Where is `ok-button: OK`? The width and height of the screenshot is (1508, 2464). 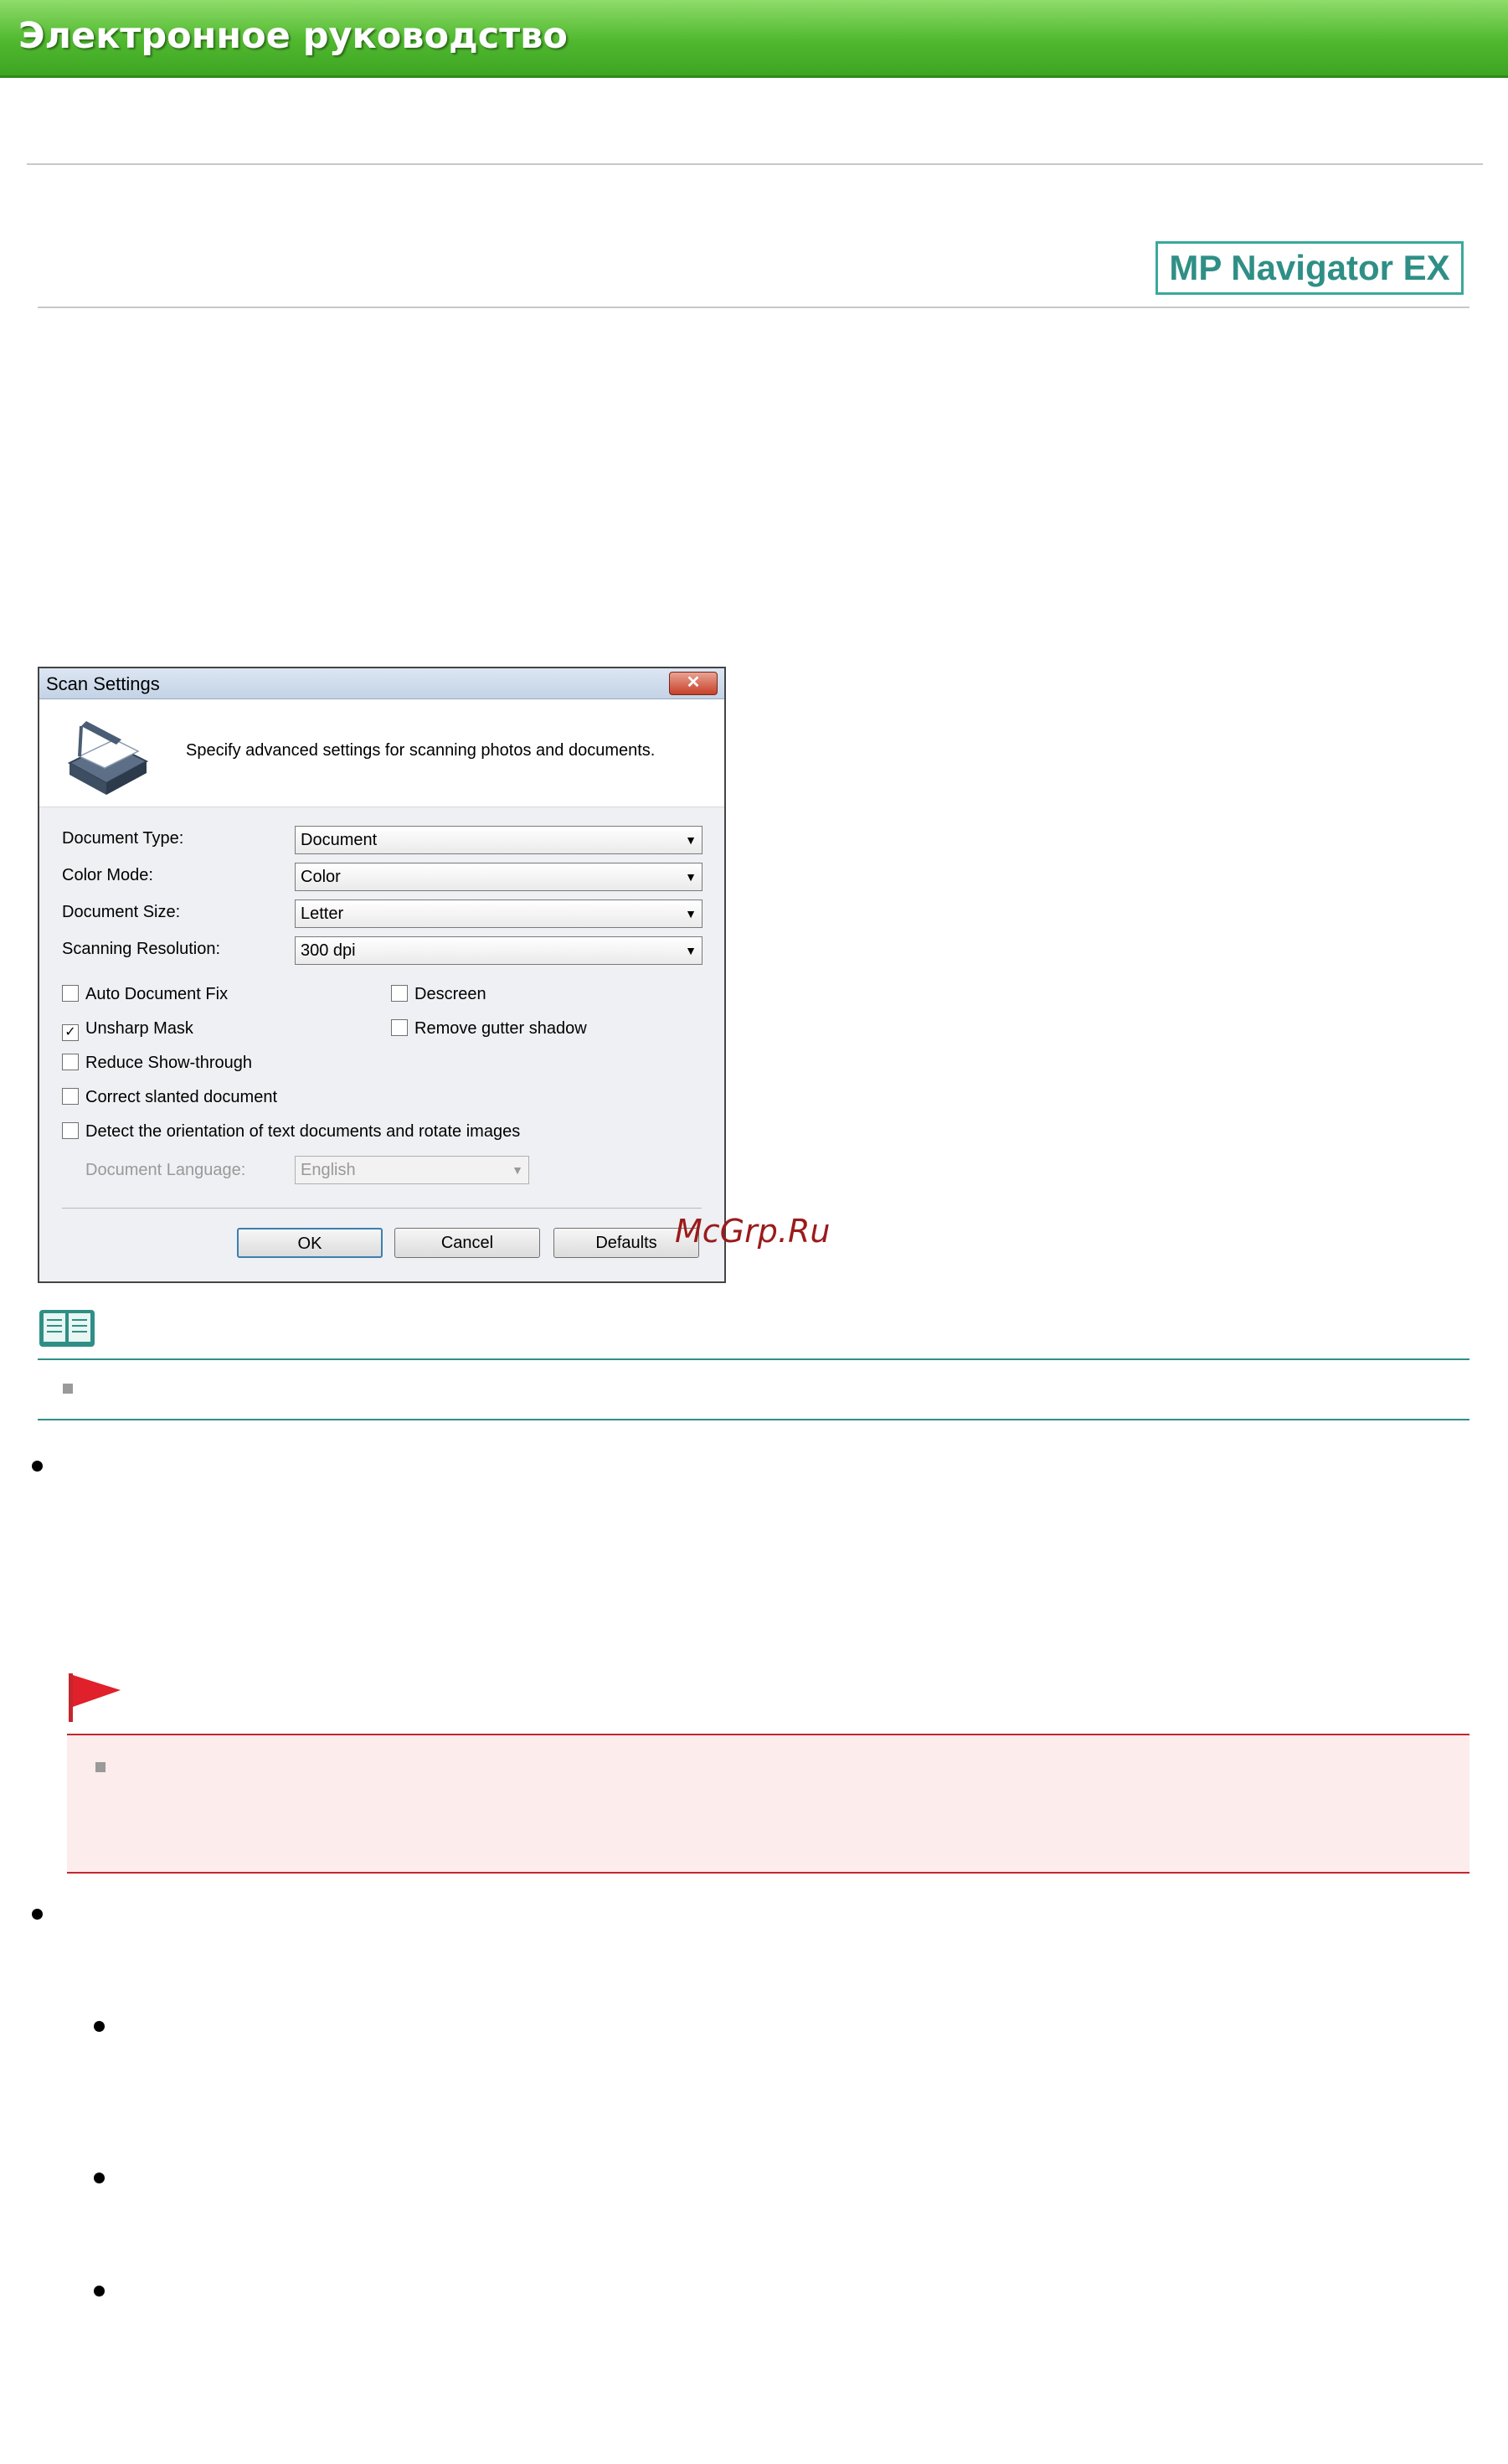 ok-button: OK is located at coordinates (310, 1243).